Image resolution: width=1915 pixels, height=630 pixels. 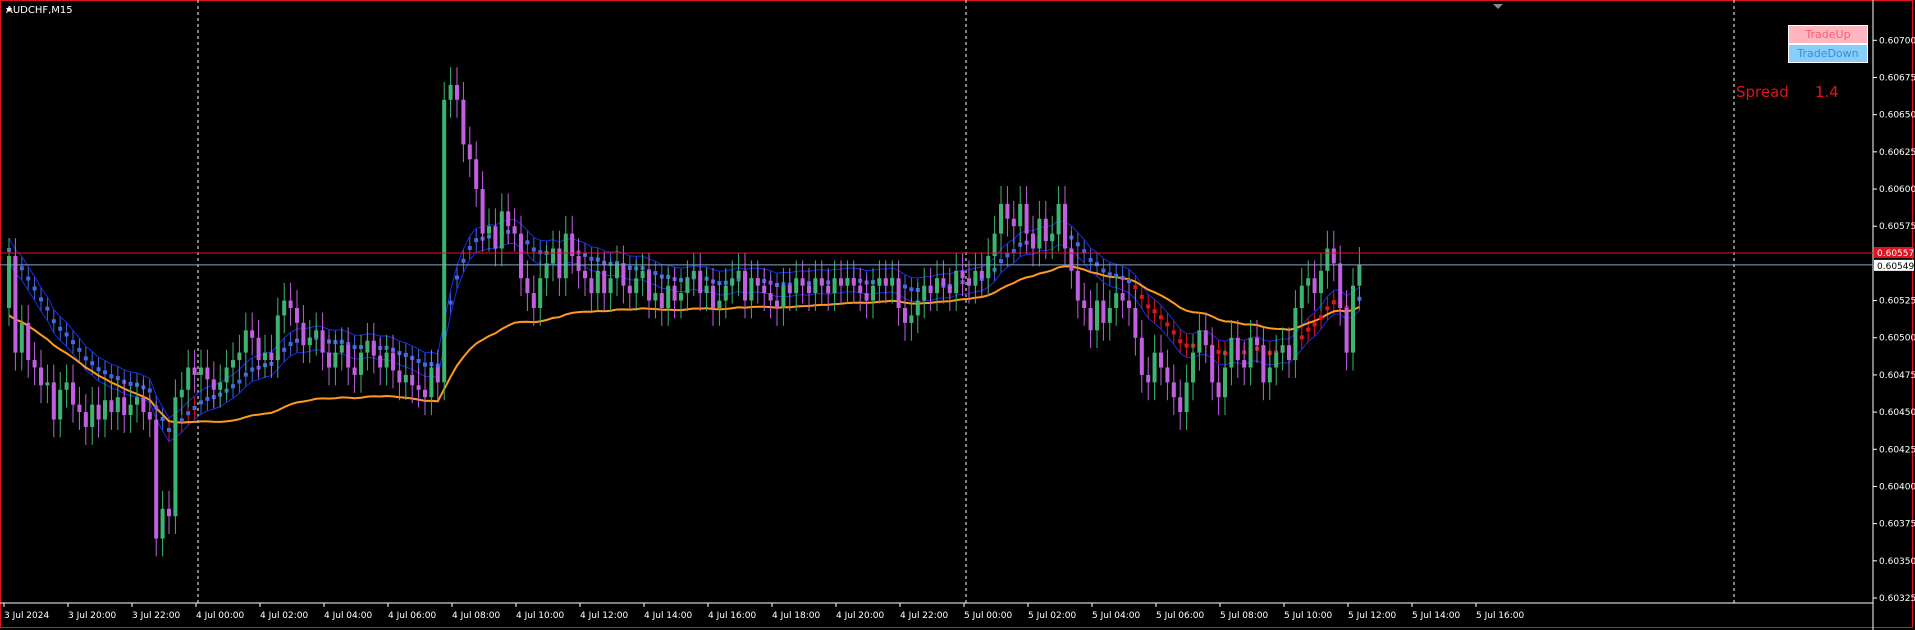 What do you see at coordinates (1828, 53) in the screenshot?
I see `trade-down-button: TradeDown` at bounding box center [1828, 53].